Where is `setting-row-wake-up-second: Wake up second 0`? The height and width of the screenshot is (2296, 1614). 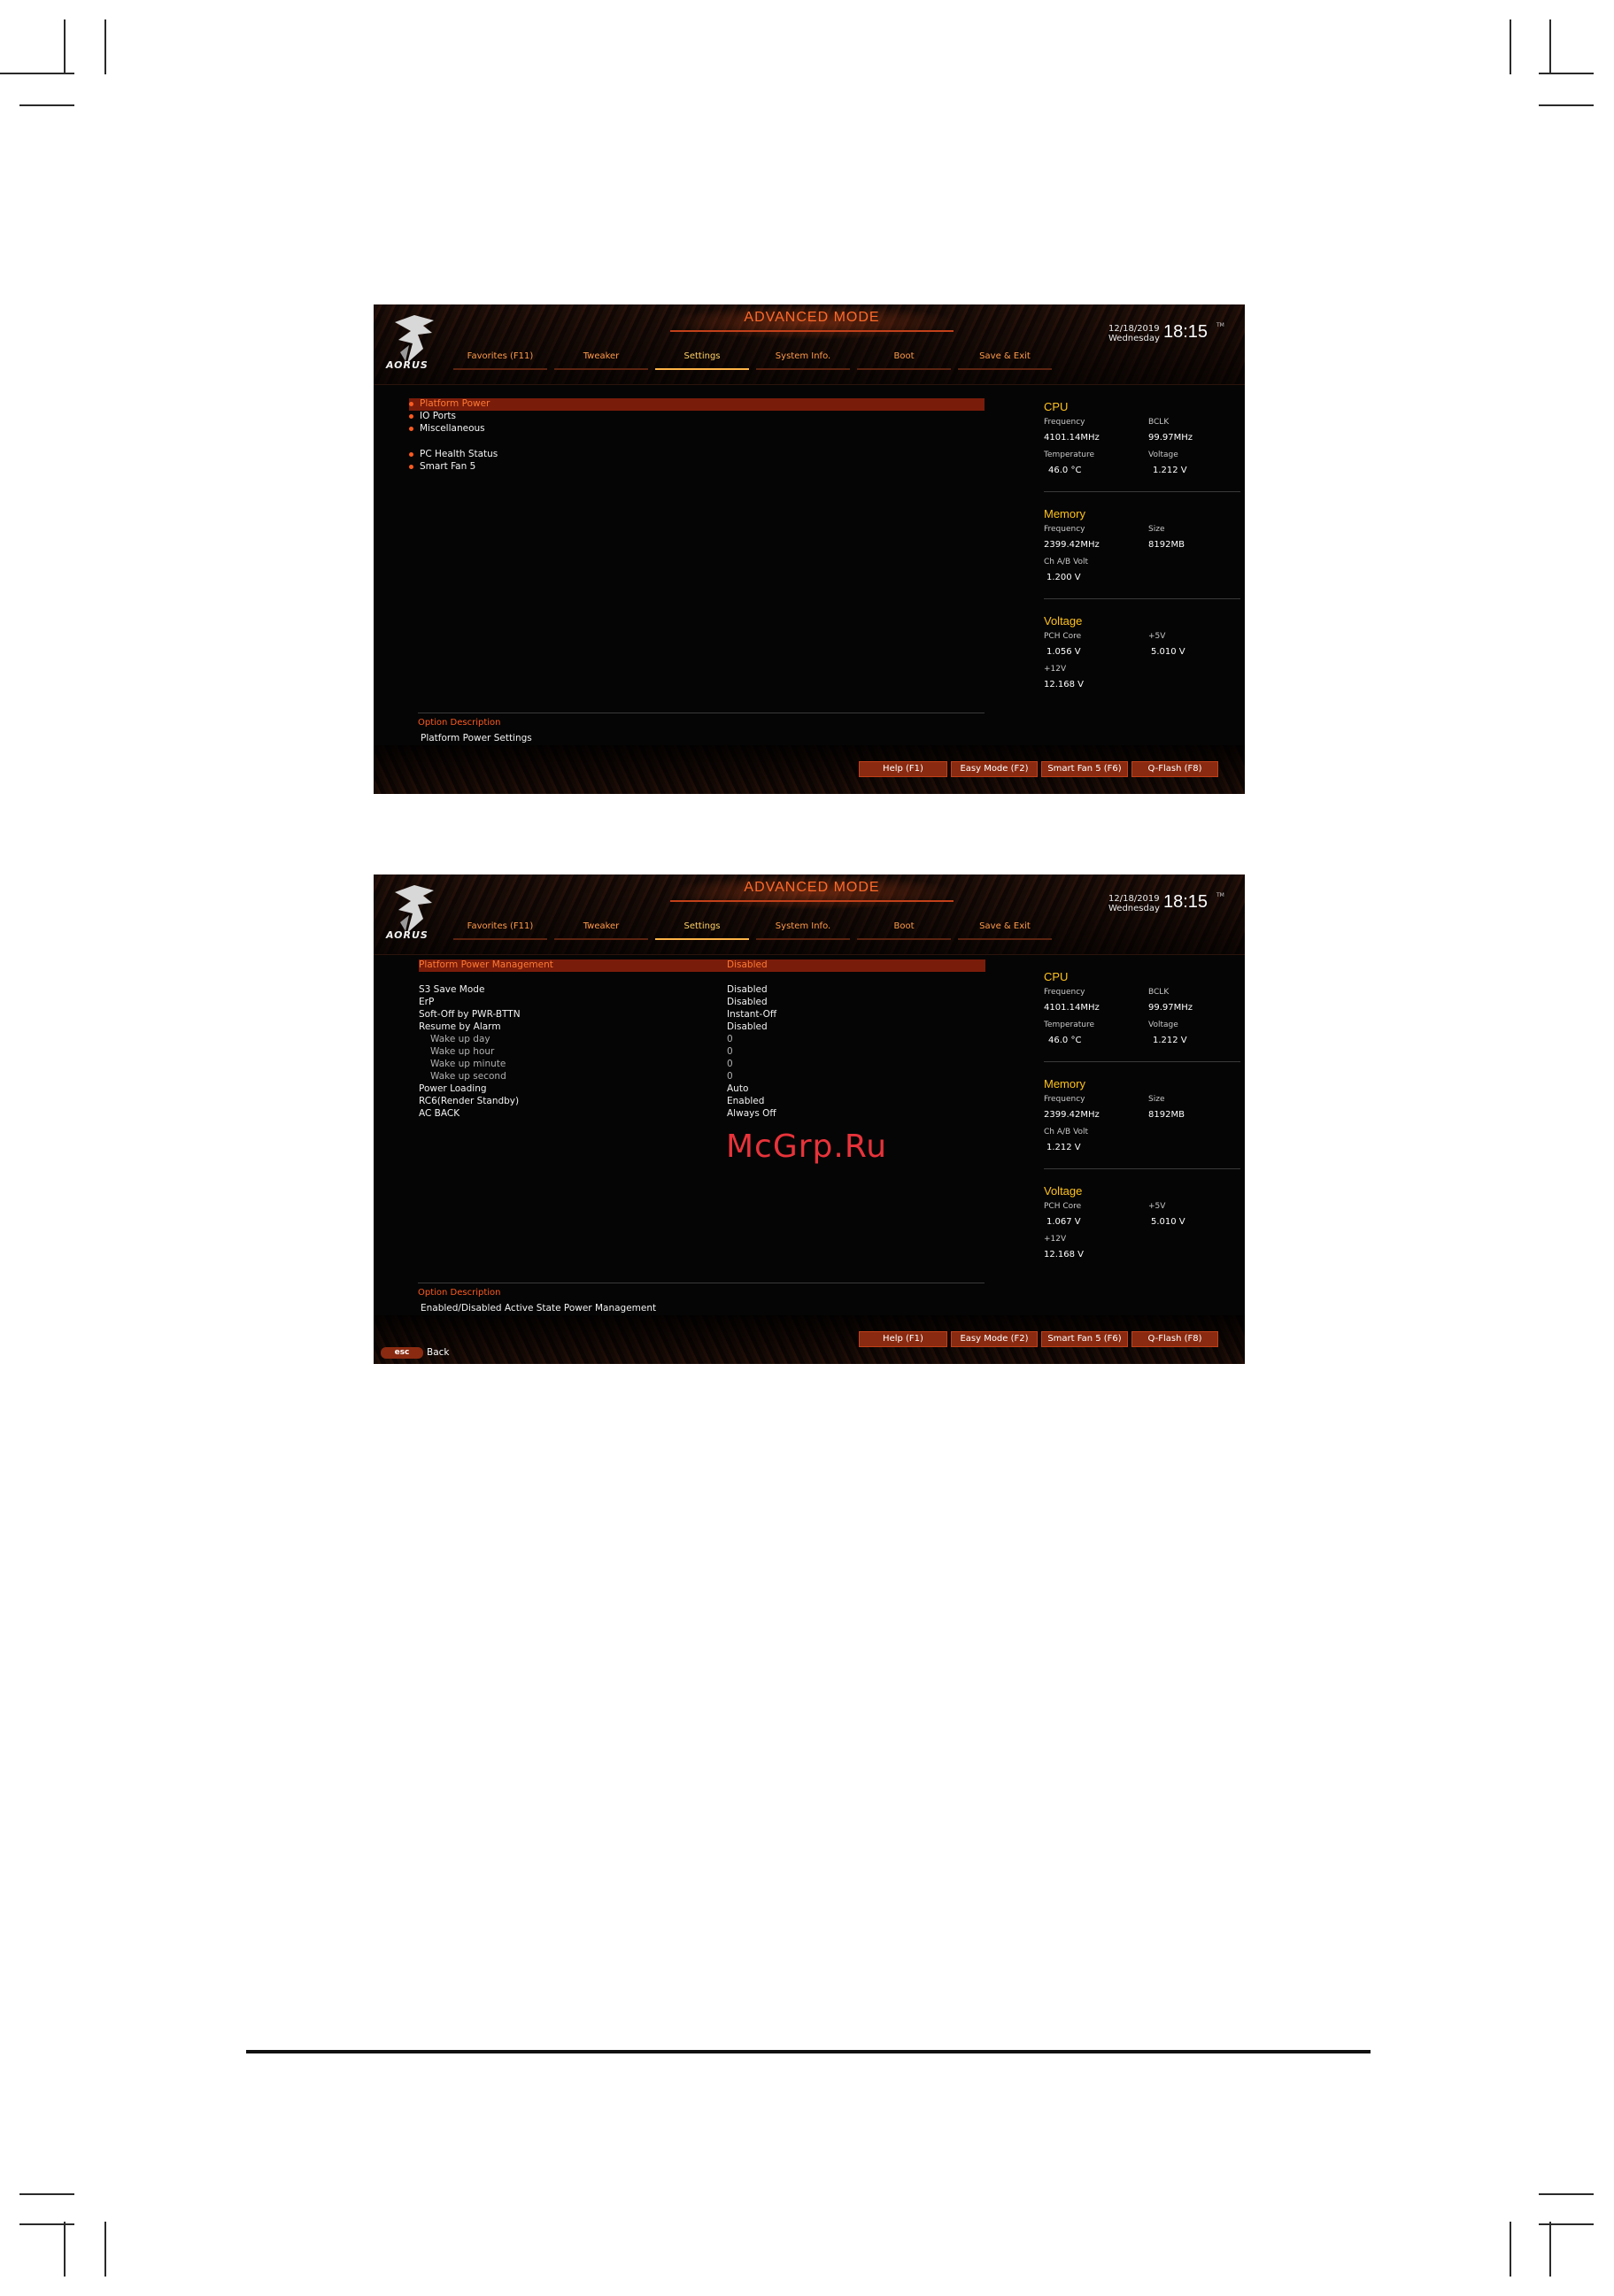
setting-row-wake-up-second: Wake up second 0 is located at coordinates (702, 1077).